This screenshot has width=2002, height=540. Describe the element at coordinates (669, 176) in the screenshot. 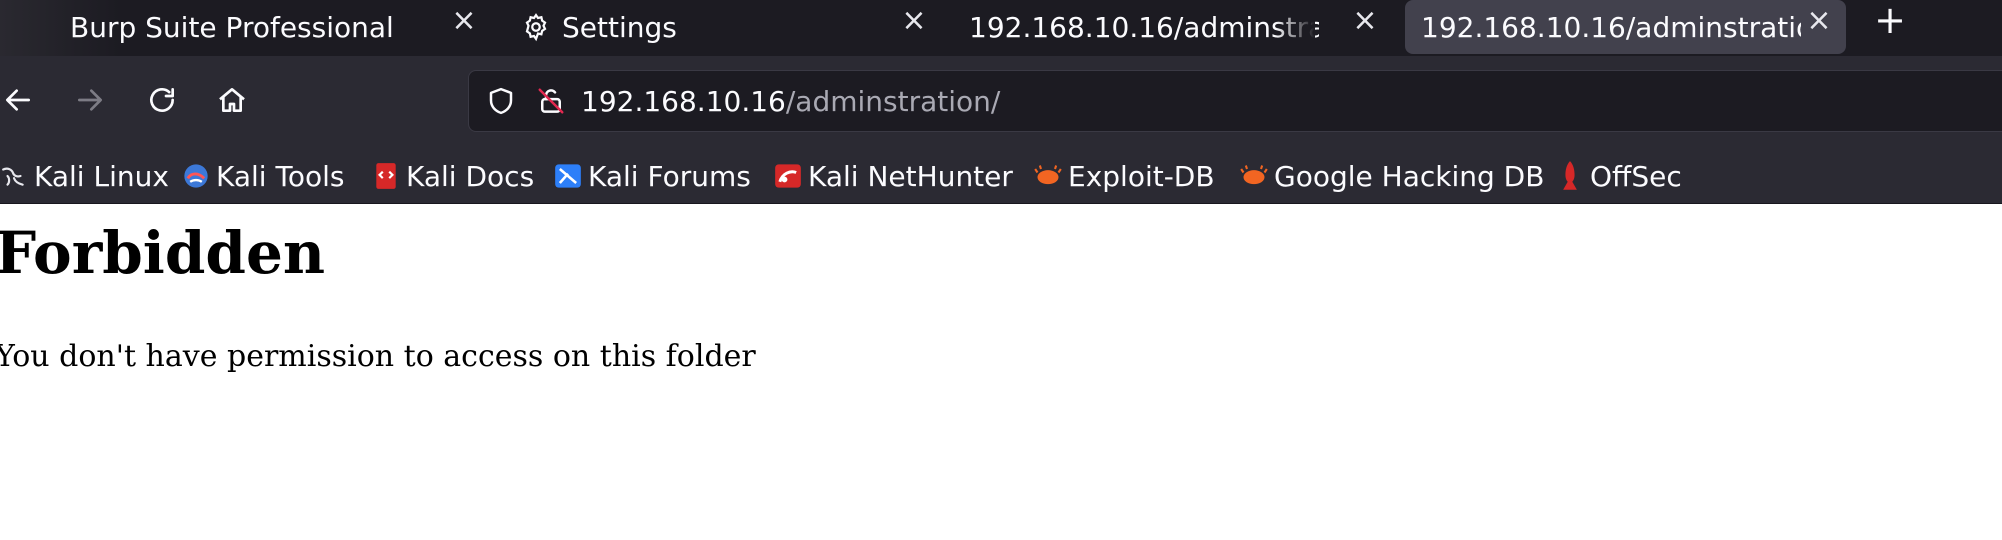

I see `bookmark-label: Kali Forums` at that location.